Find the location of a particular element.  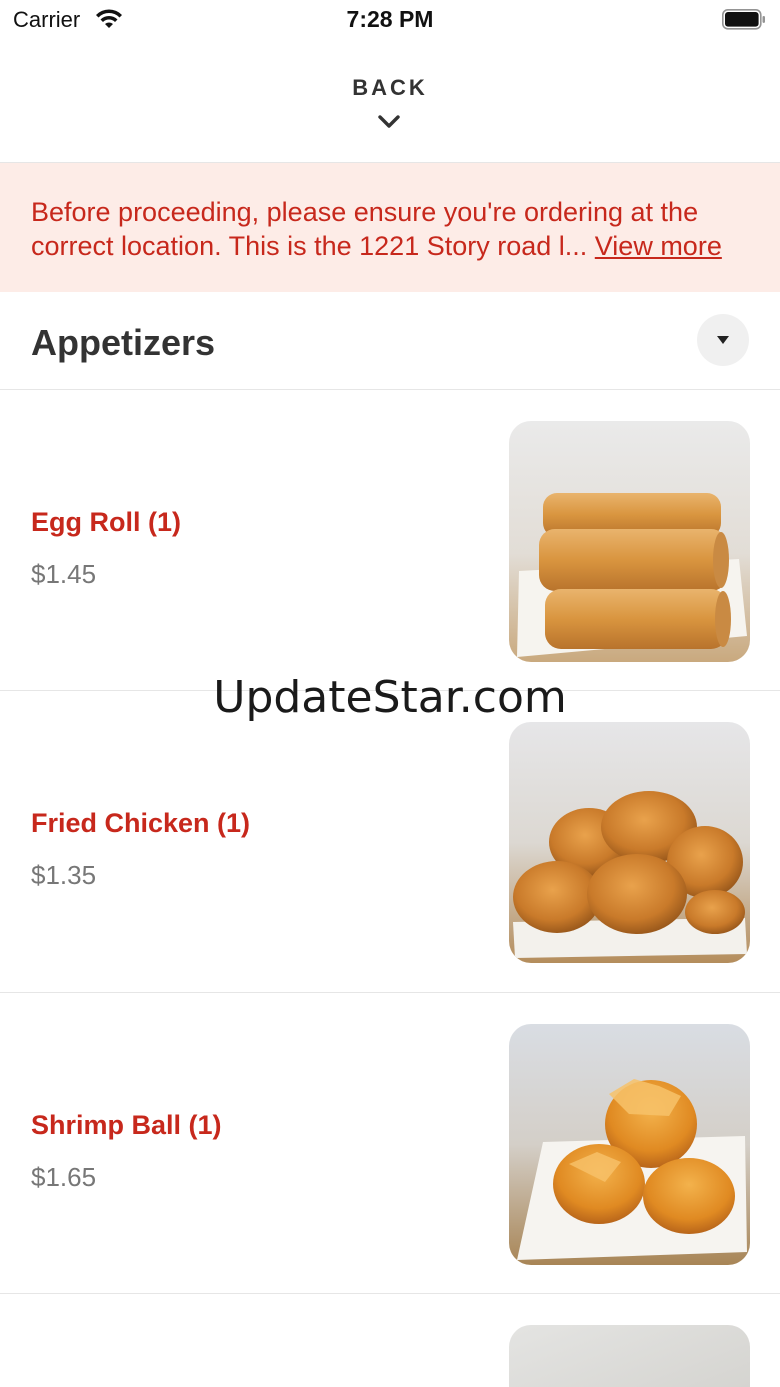

chevron-down-icon is located at coordinates (389, 121).